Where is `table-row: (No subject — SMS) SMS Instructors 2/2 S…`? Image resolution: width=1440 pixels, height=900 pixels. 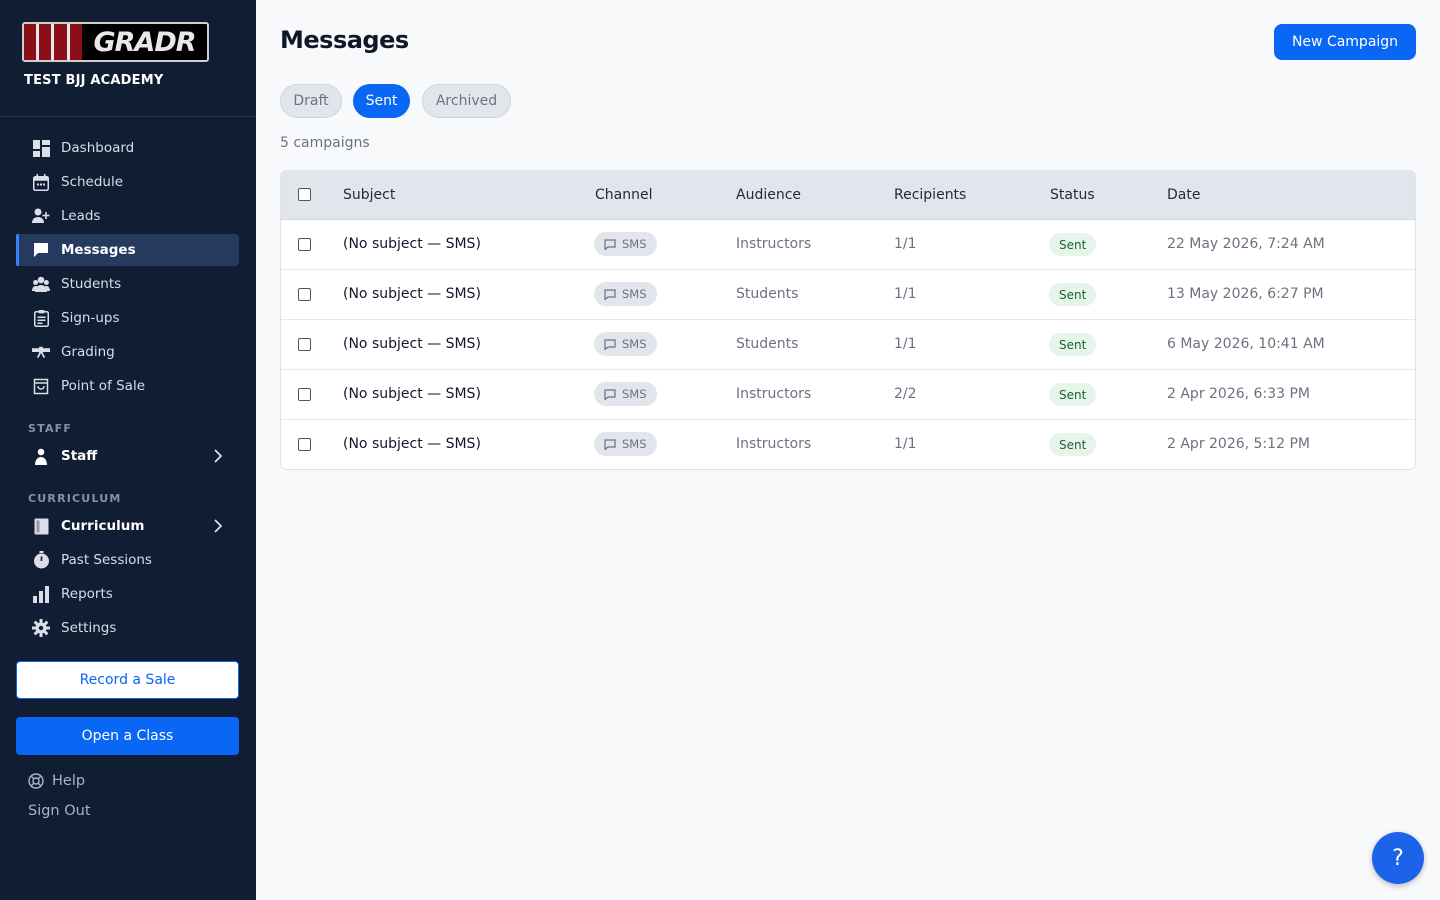 table-row: (No subject — SMS) SMS Instructors 2/2 S… is located at coordinates (848, 395).